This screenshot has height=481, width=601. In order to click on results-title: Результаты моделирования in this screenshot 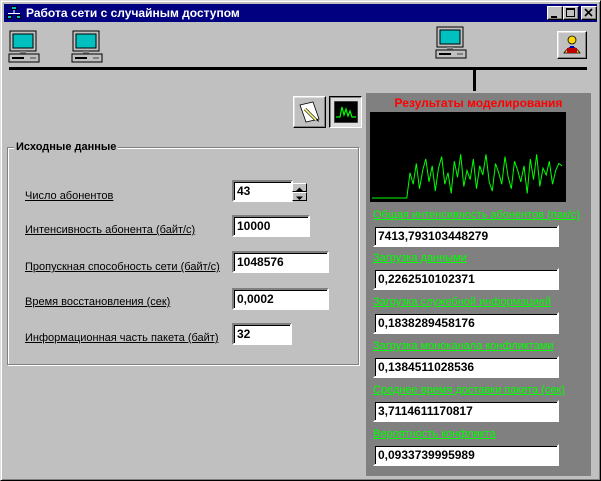, I will do `click(478, 103)`.